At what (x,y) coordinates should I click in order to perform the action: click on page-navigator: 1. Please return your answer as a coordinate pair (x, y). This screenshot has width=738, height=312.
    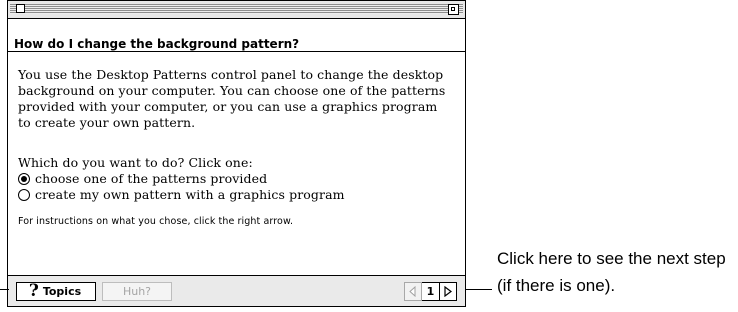
    Looking at the image, I should click on (430, 291).